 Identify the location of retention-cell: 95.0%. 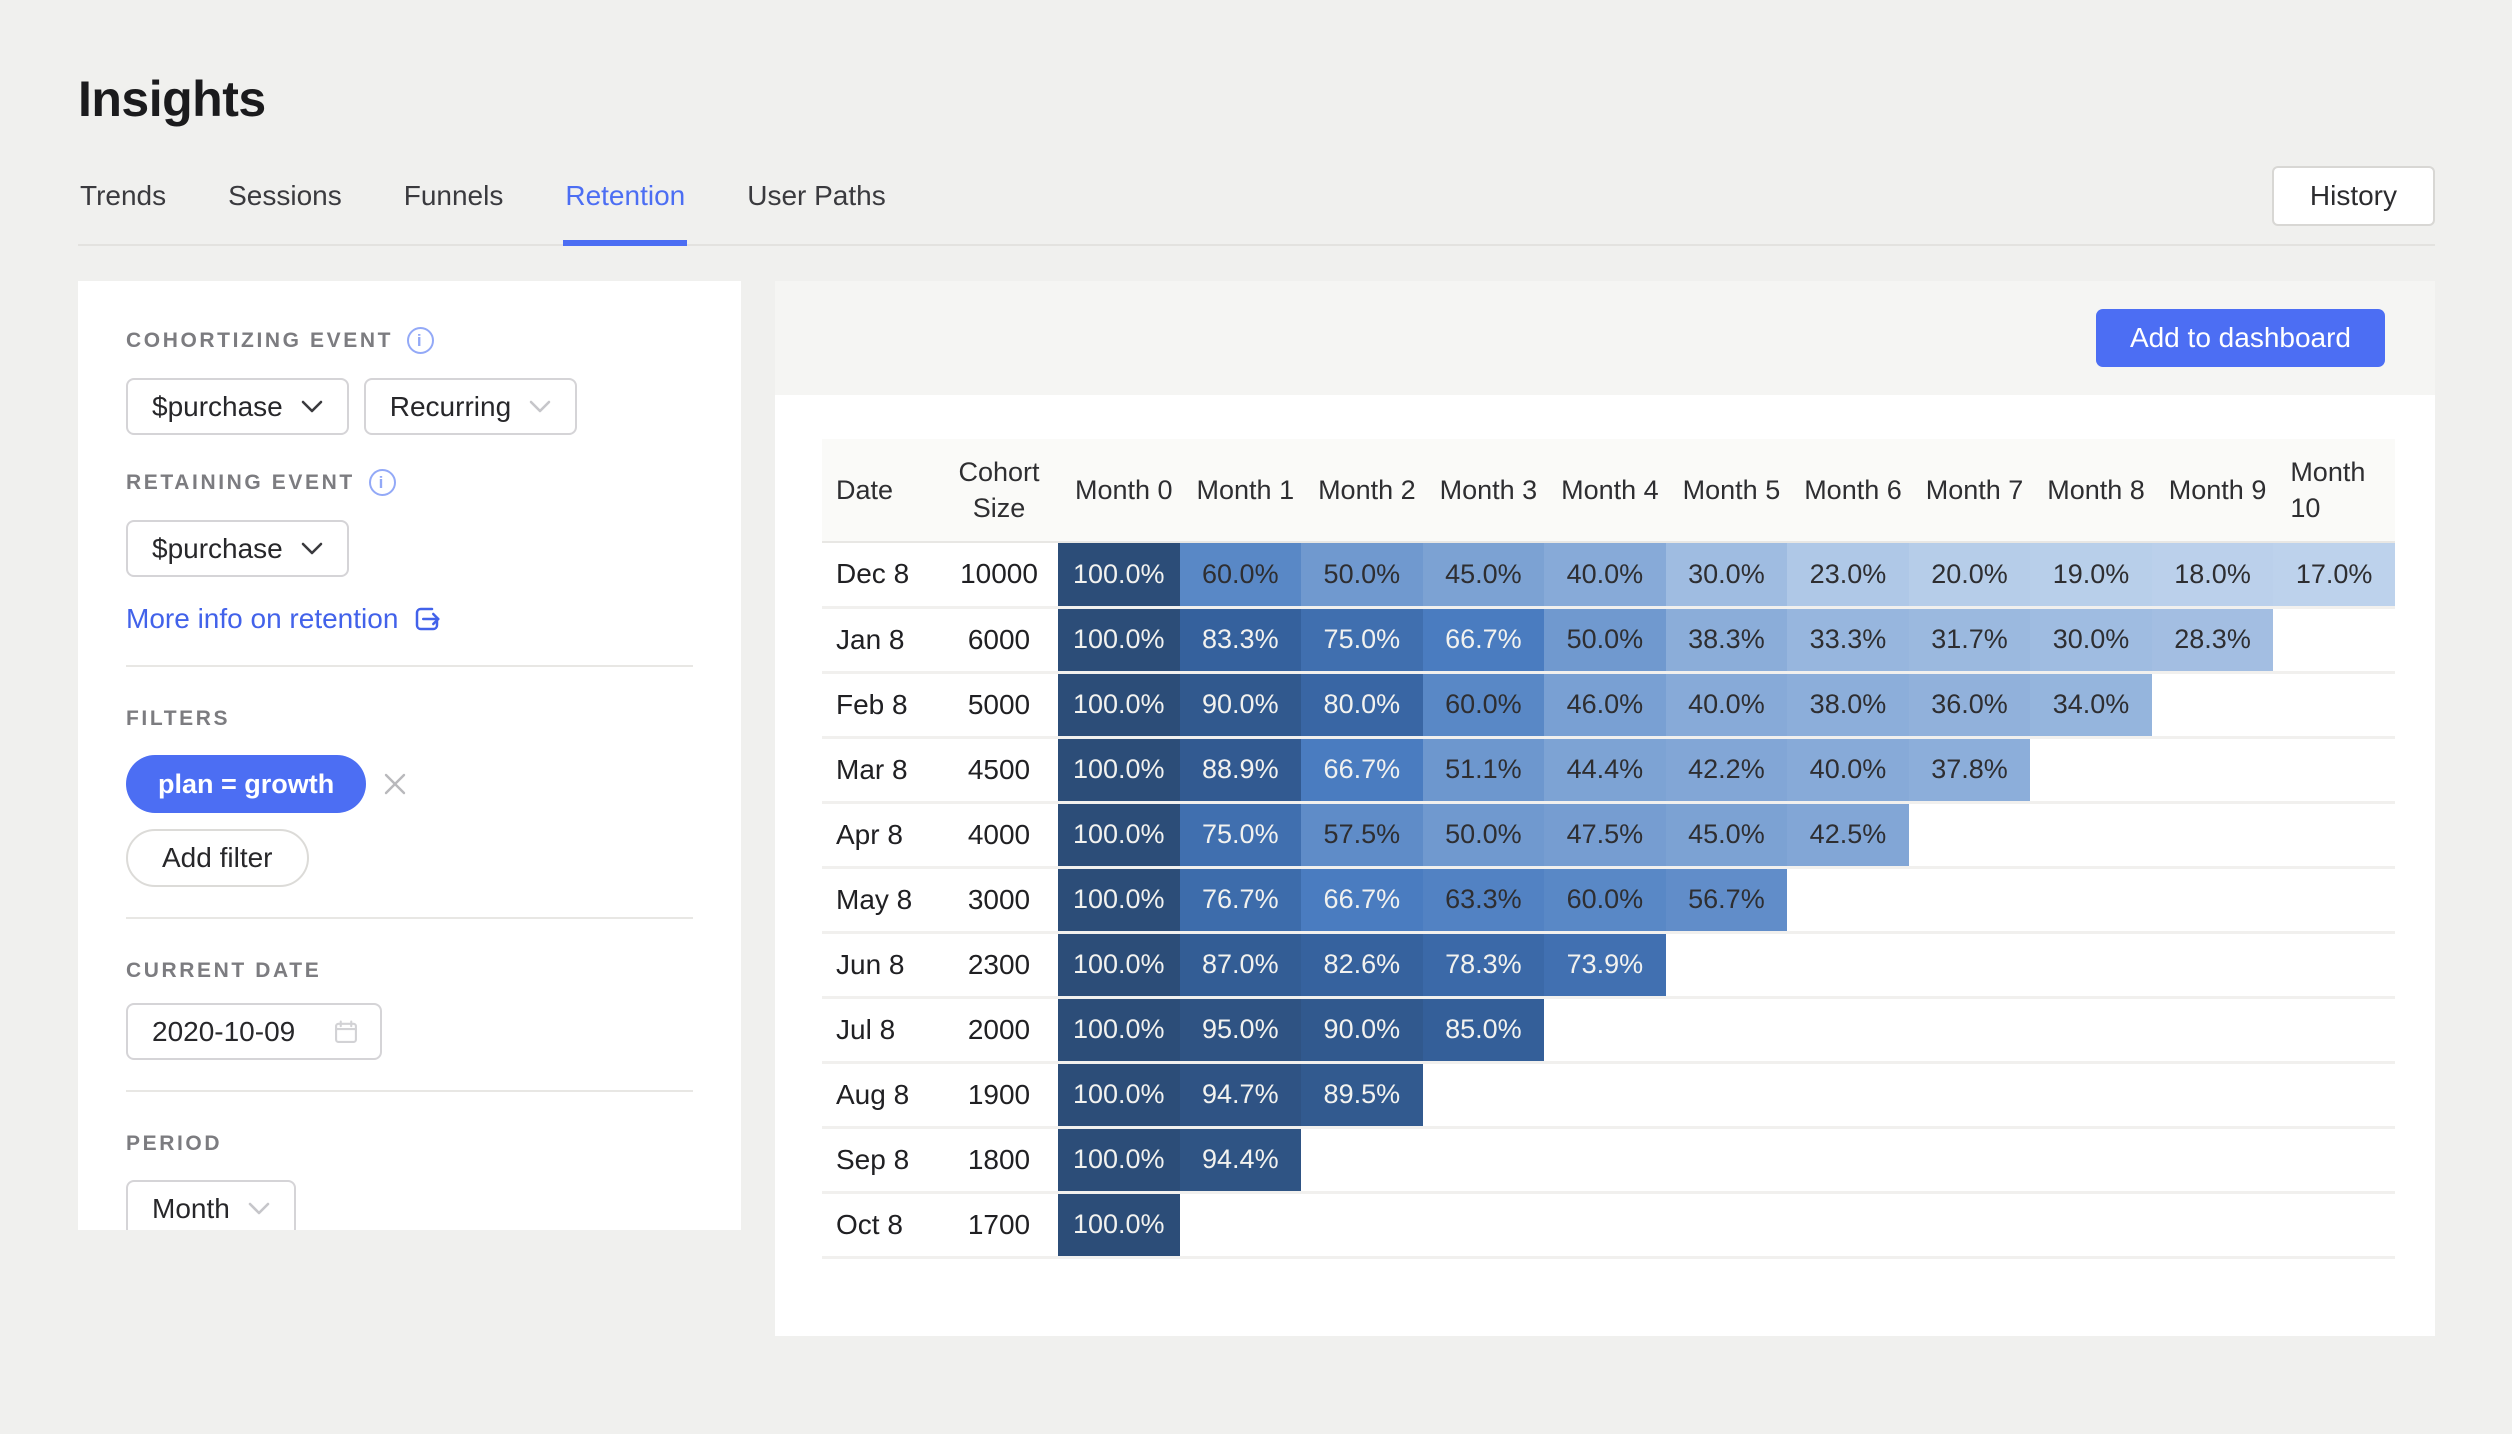
(1240, 1029).